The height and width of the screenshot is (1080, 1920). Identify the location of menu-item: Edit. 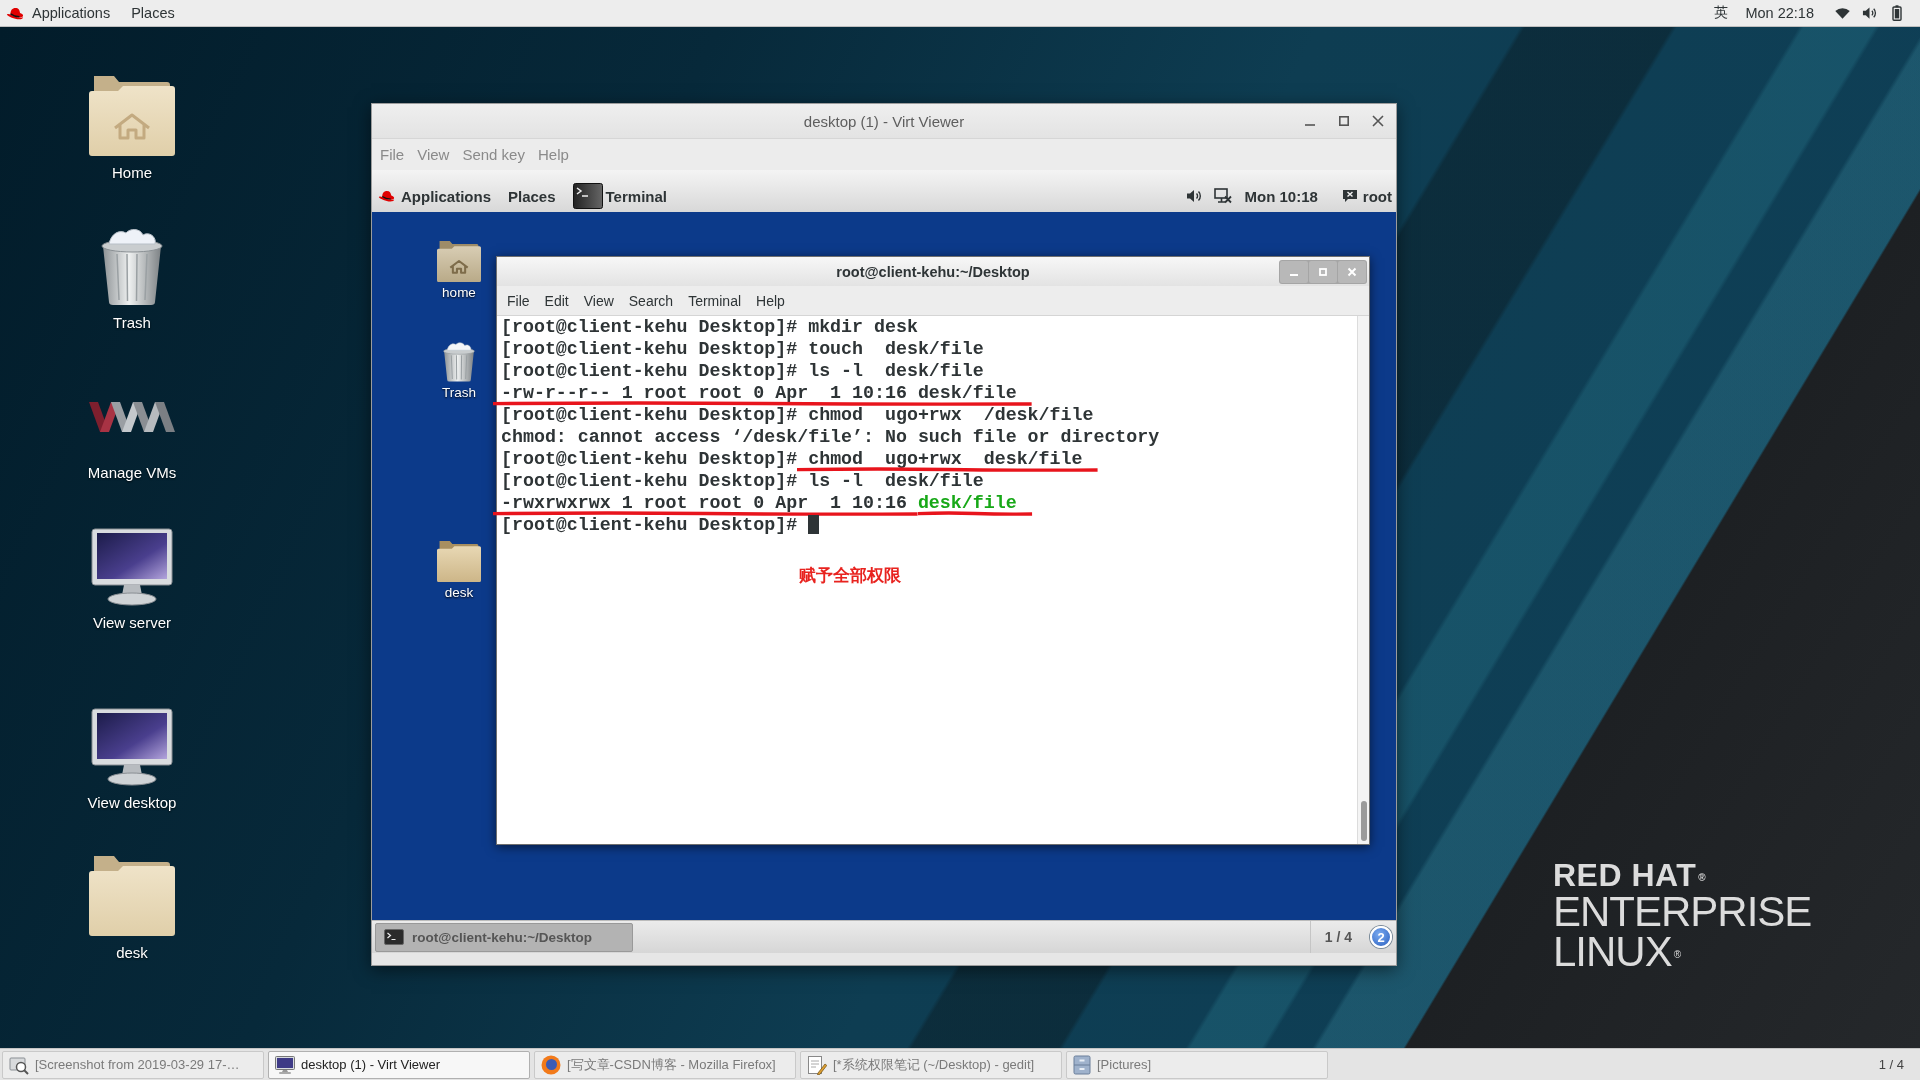
(556, 300).